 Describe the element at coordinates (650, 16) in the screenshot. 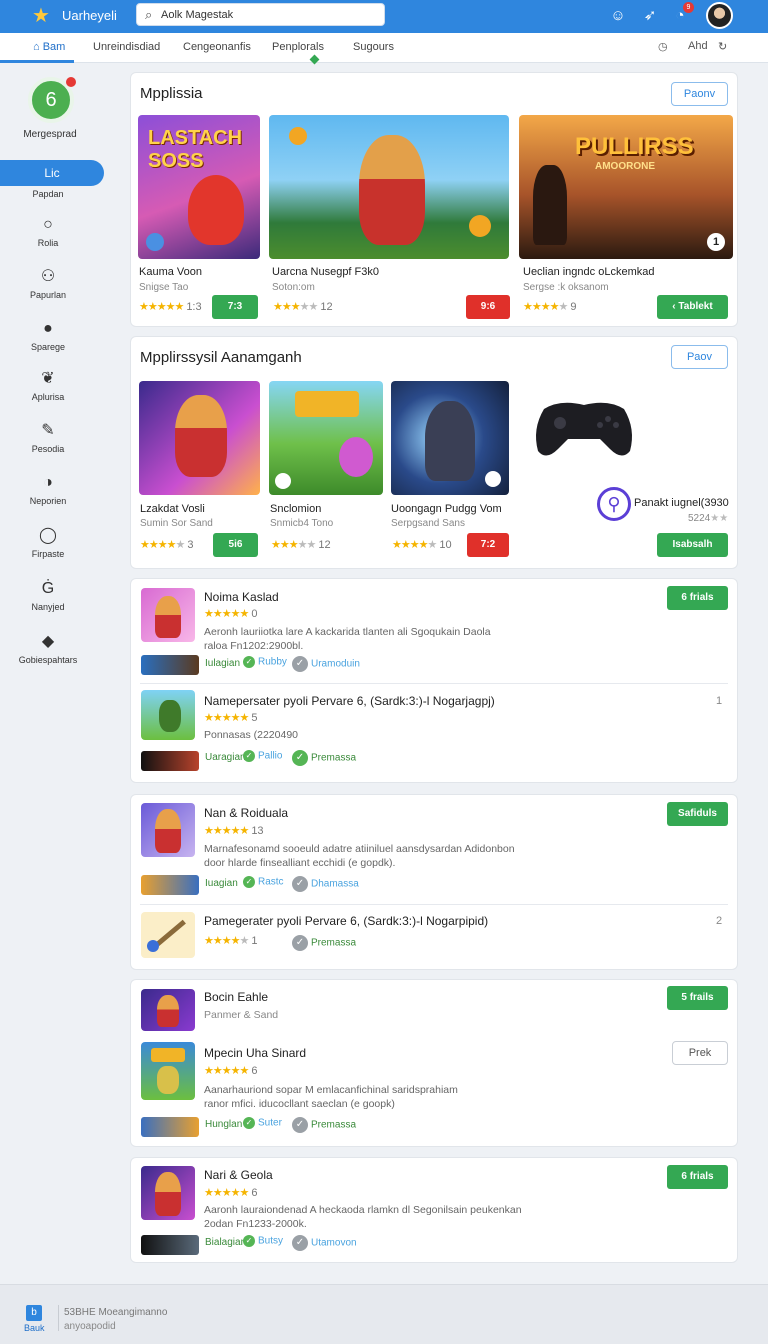

I see `rocket-icon: ➶` at that location.